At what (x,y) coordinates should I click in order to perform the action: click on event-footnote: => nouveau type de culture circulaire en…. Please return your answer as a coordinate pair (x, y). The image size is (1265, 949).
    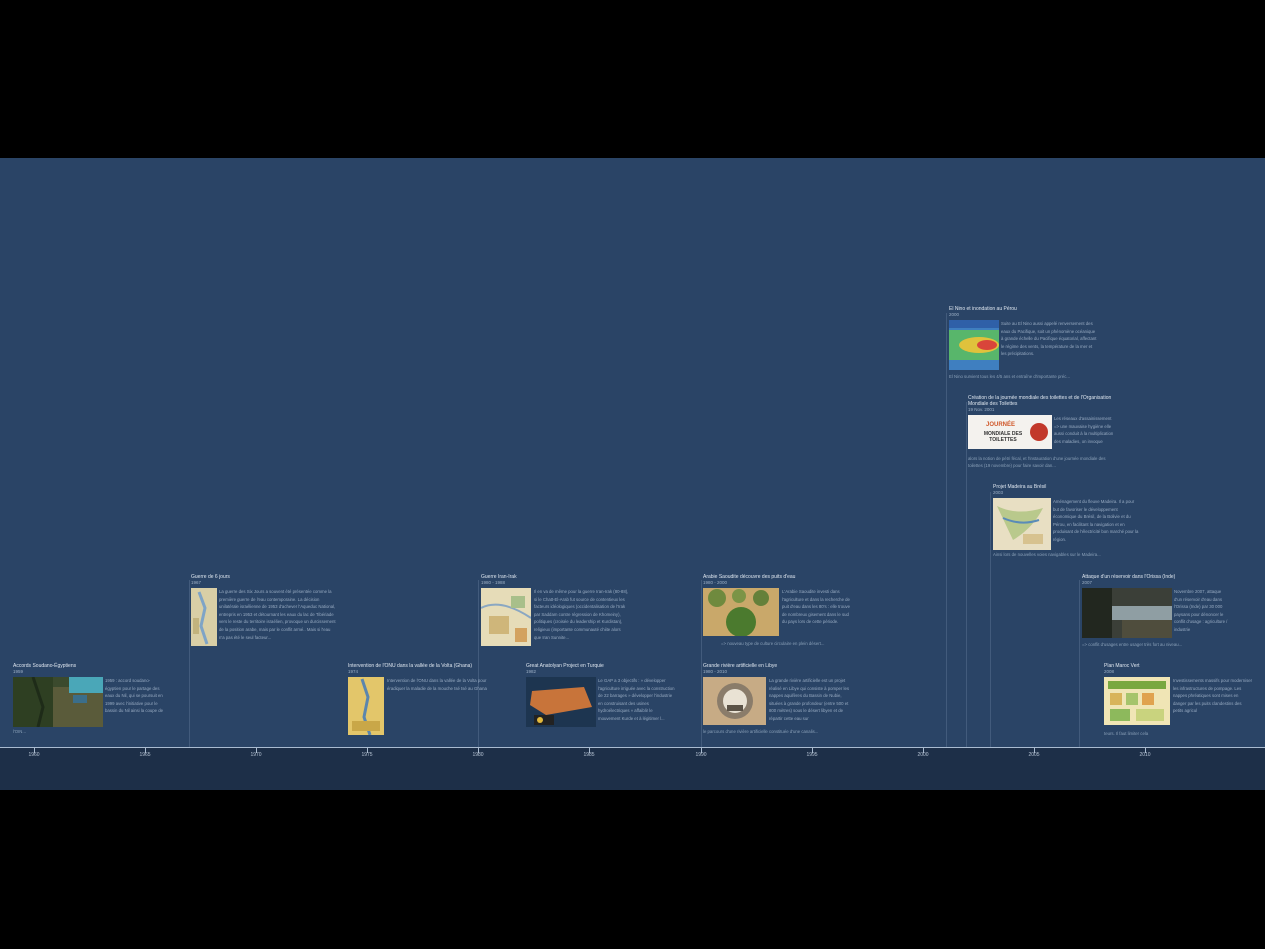
    Looking at the image, I should click on (773, 643).